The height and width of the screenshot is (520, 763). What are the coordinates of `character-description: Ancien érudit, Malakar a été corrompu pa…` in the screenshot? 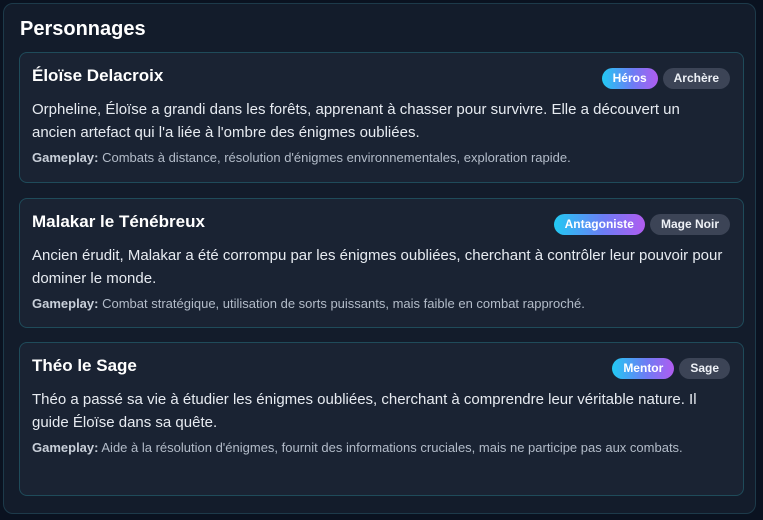 It's located at (377, 267).